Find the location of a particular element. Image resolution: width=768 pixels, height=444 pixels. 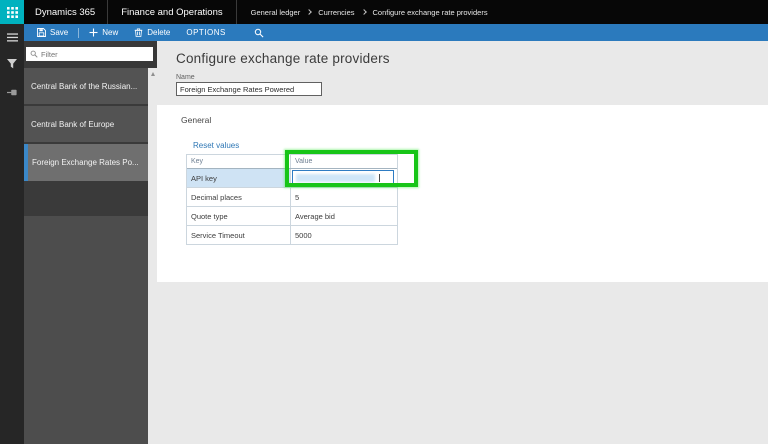

breadcrumb-currencies: Currencies is located at coordinates (336, 12).